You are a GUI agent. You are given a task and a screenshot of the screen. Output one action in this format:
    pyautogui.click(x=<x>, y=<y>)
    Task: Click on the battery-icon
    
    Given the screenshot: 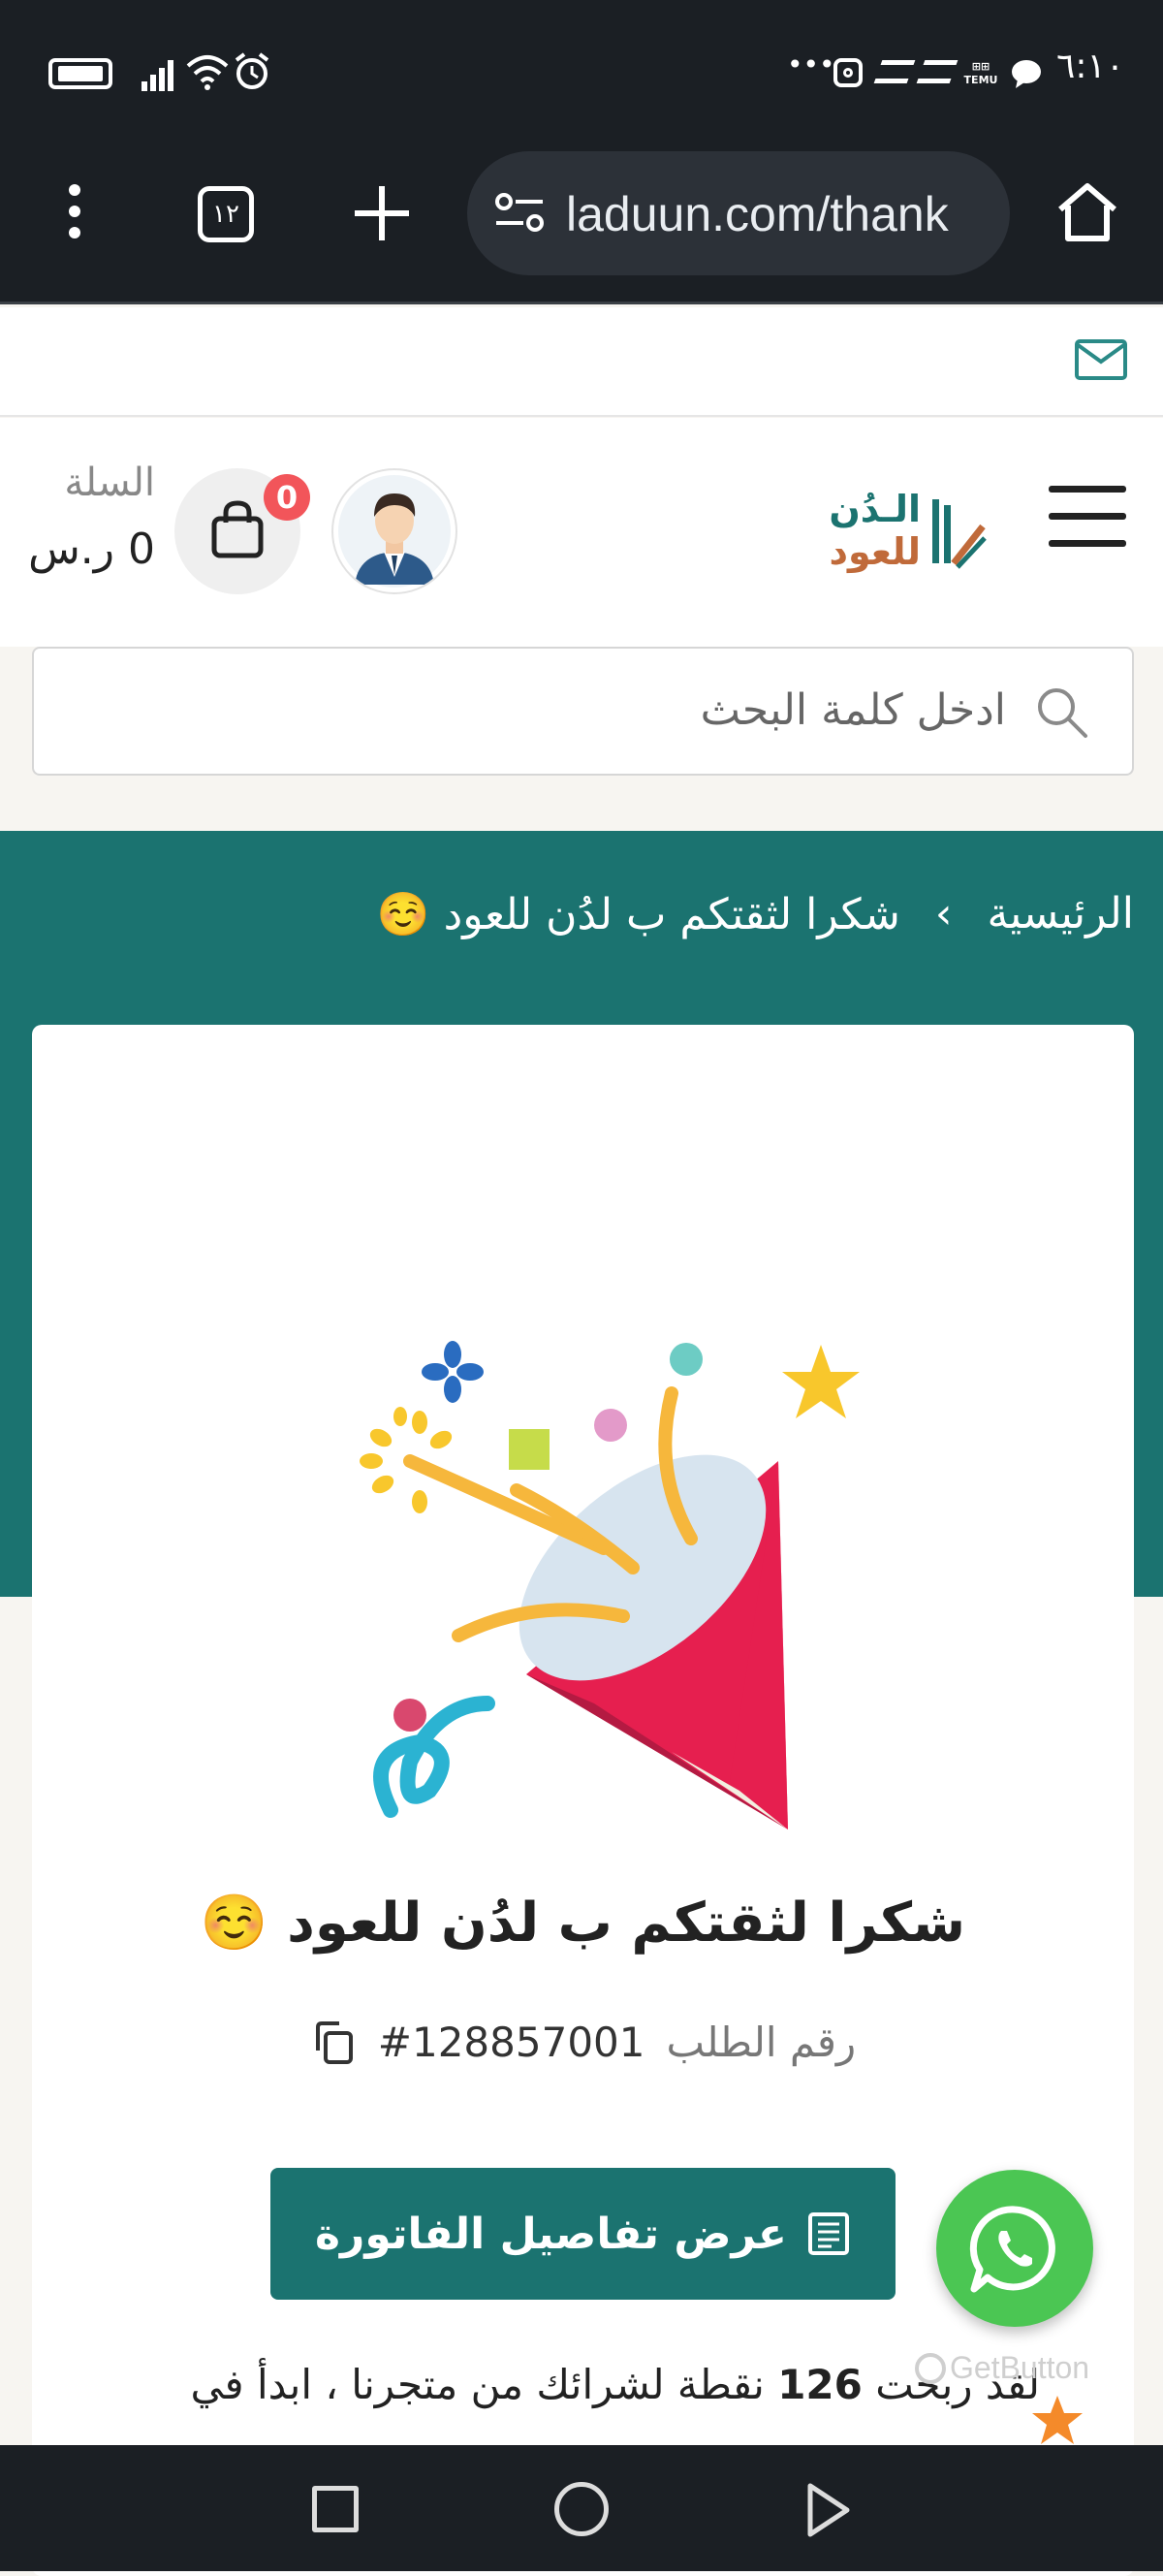 What is the action you would take?
    pyautogui.click(x=80, y=73)
    